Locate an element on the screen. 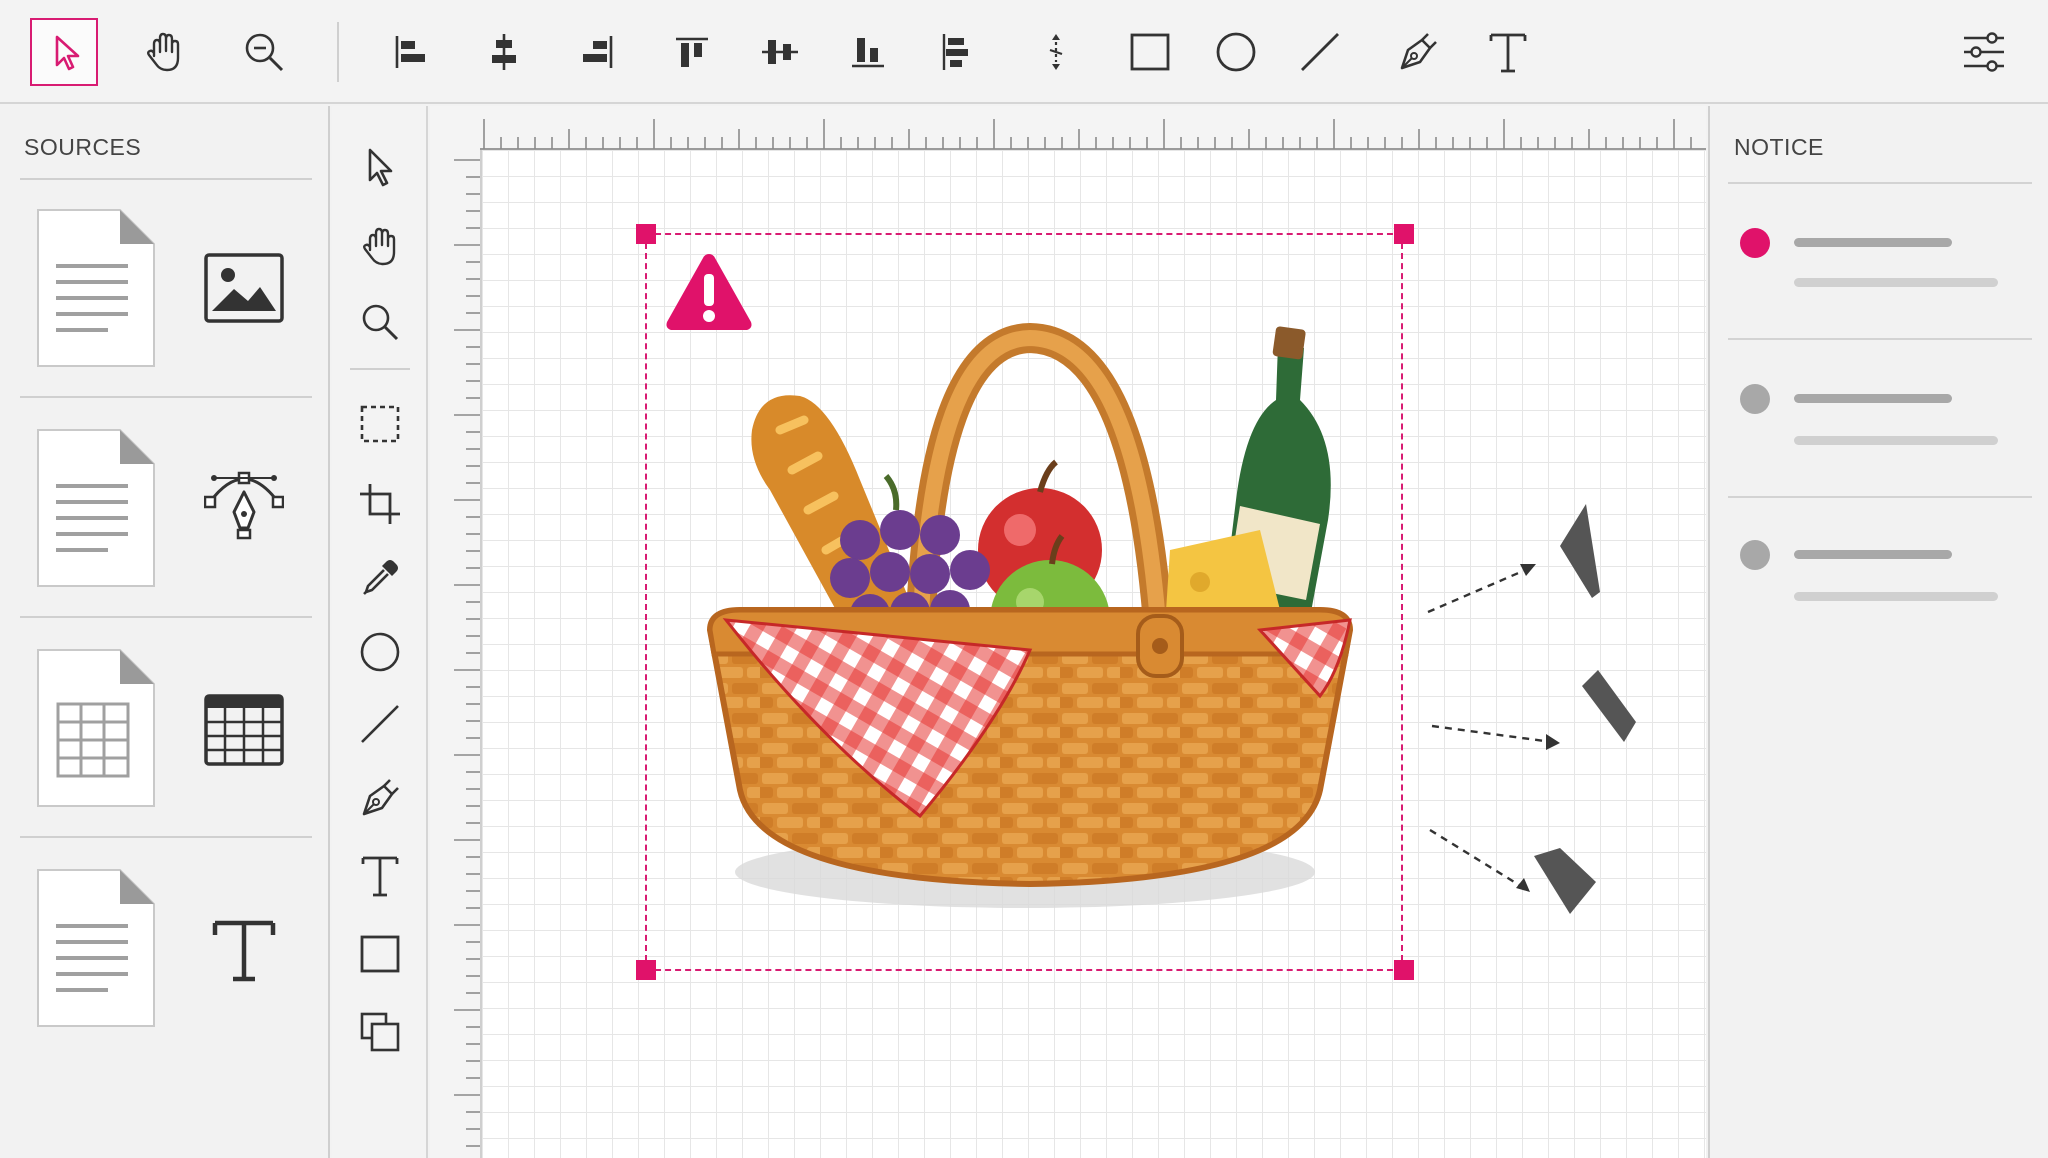 This screenshot has width=2048, height=1158. image-icon is located at coordinates (244, 288).